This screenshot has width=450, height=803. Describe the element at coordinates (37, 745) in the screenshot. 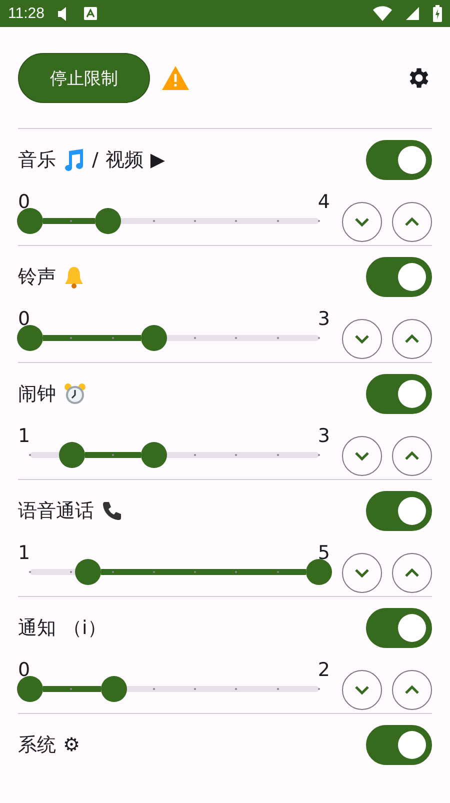

I see `channel-label: 系统` at that location.